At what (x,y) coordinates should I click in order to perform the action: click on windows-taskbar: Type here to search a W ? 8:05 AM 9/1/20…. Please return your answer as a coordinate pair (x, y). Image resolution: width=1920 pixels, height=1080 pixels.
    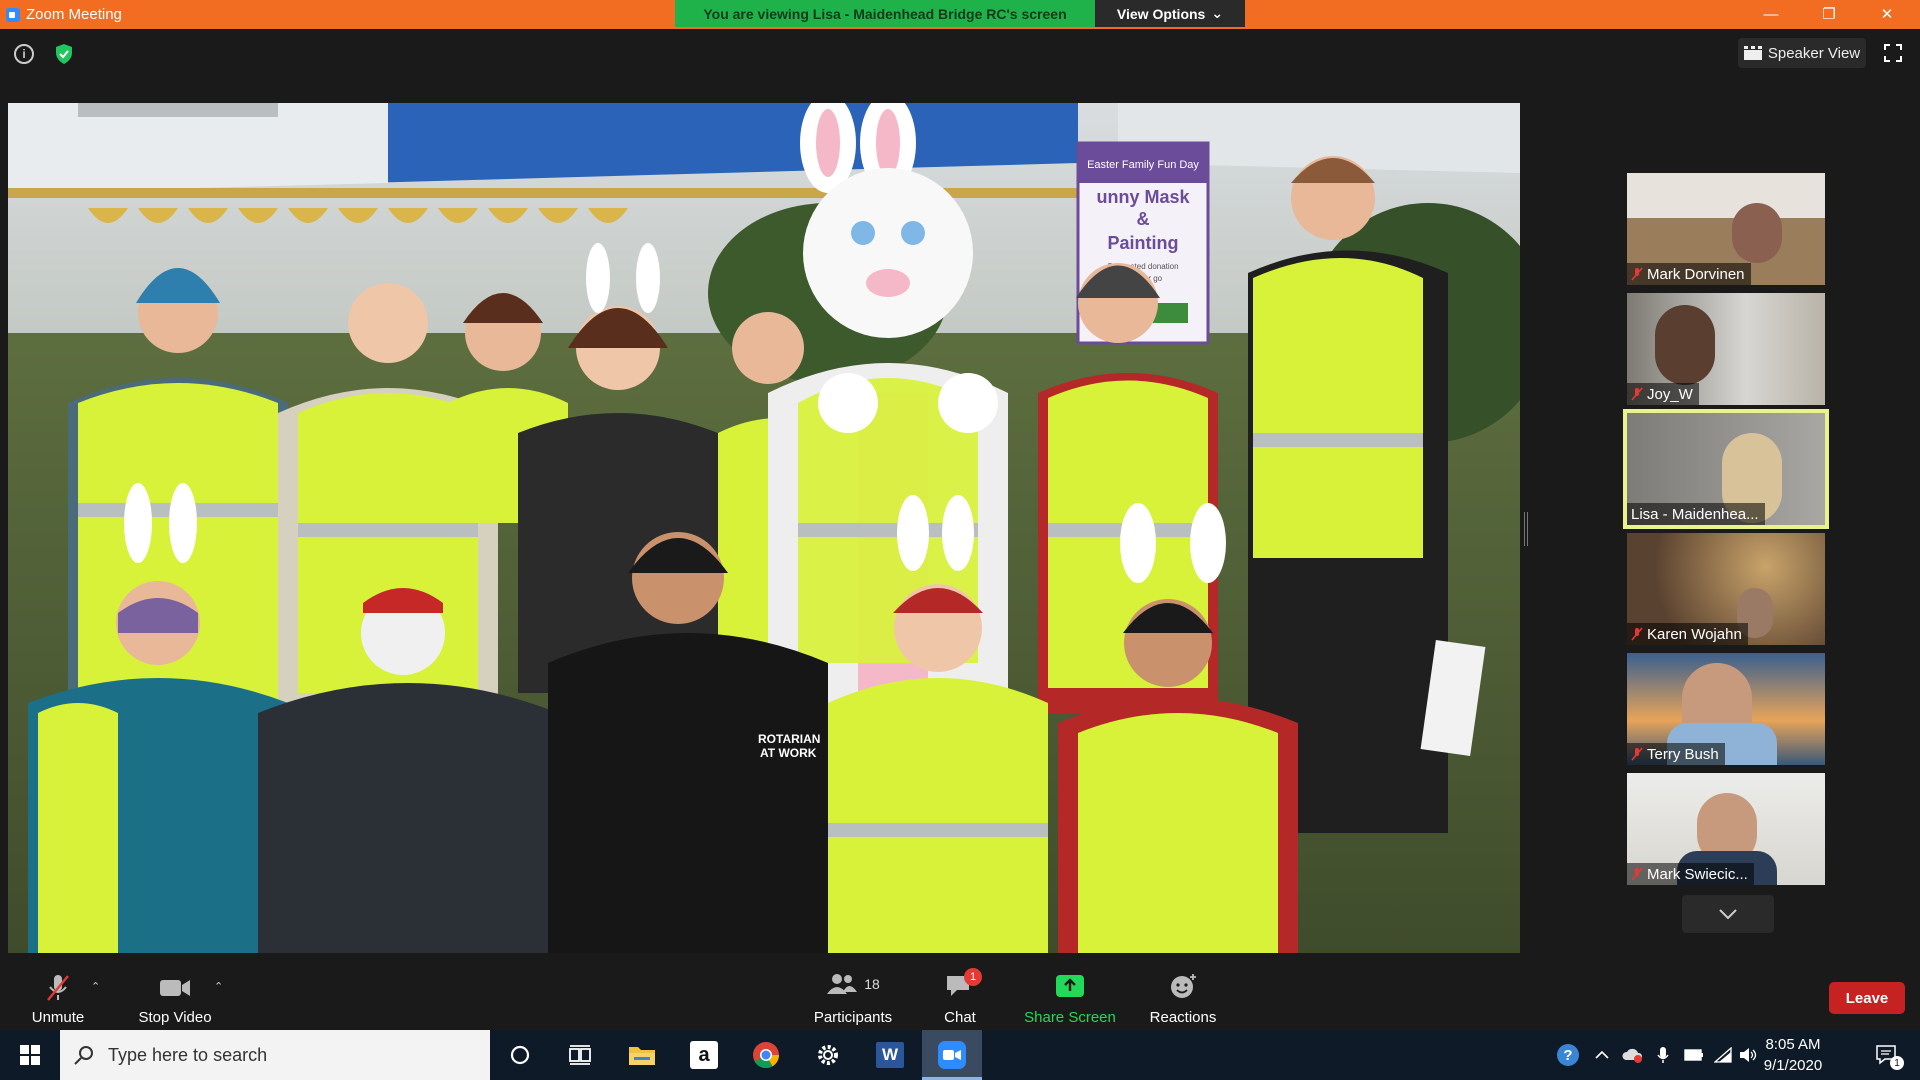
    Looking at the image, I should click on (960, 1055).